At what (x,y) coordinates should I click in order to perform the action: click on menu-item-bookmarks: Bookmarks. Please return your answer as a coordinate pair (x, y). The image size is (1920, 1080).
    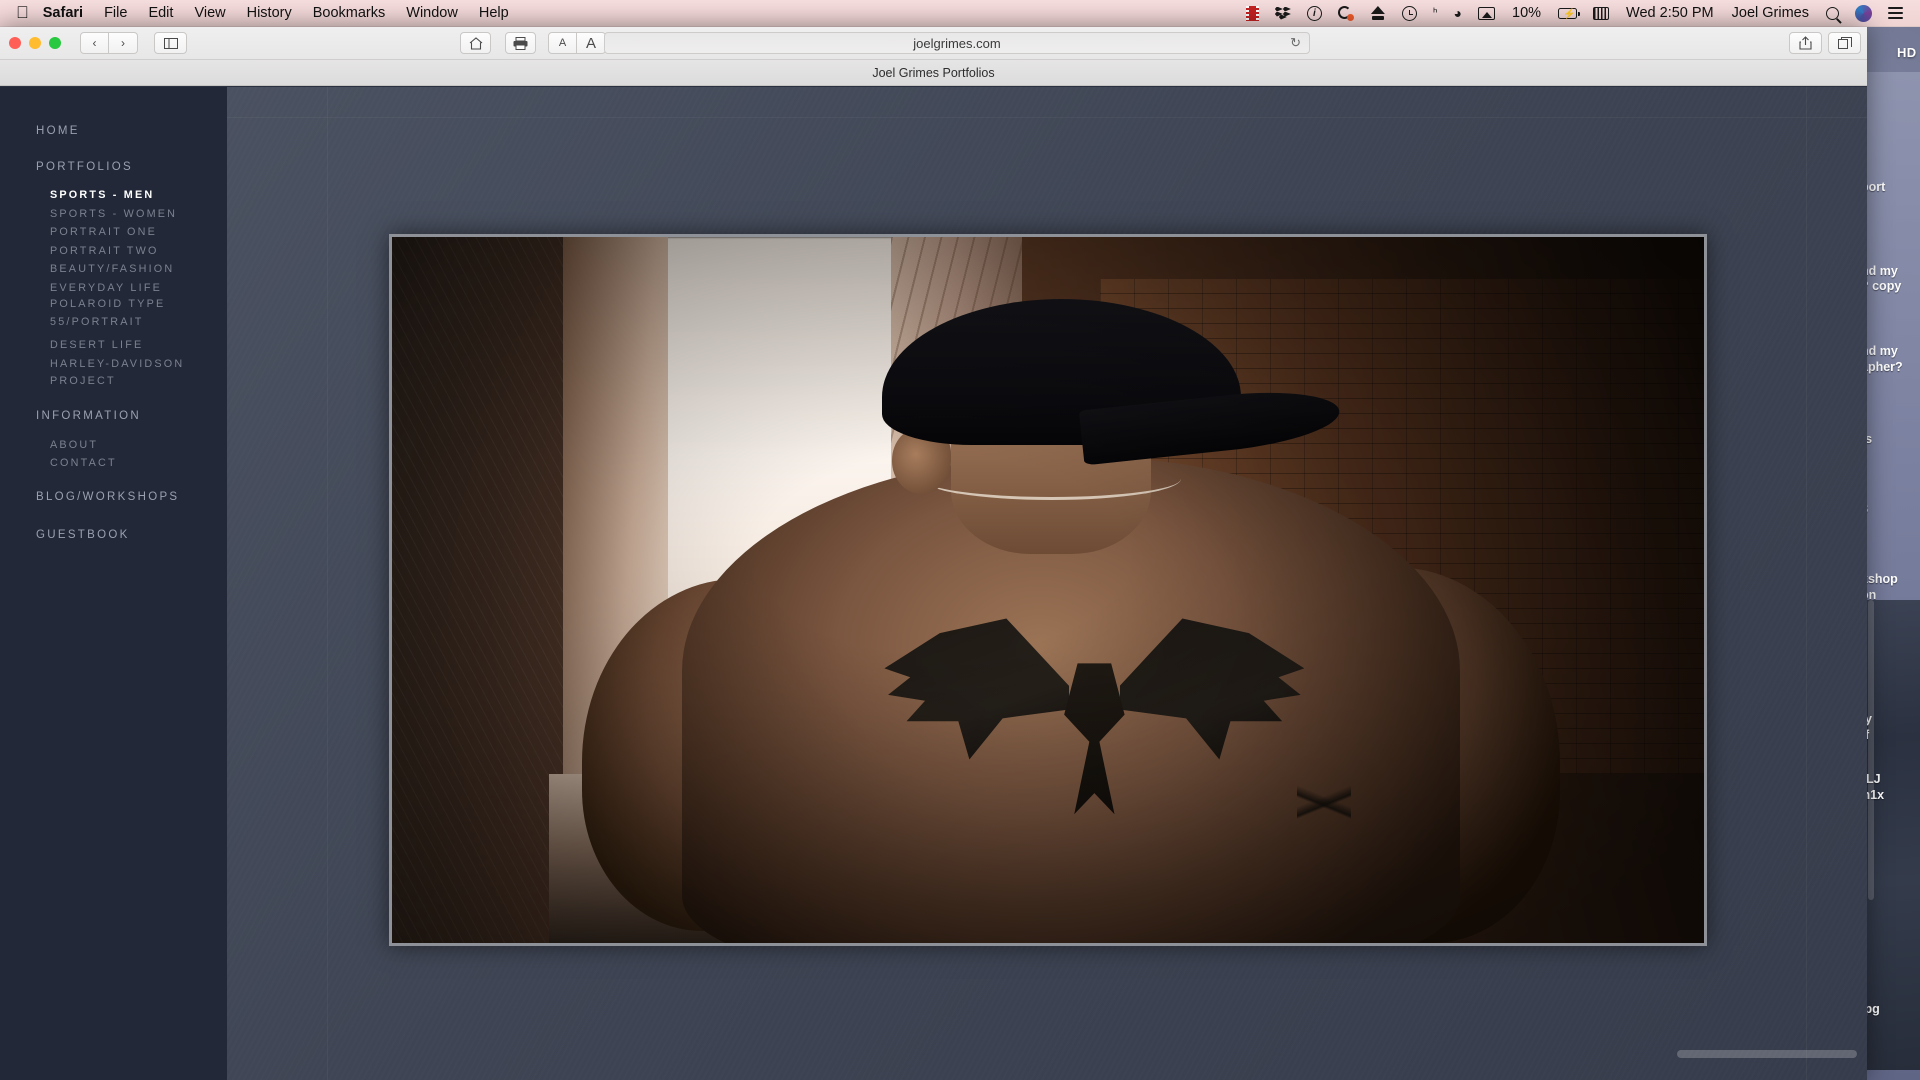
    Looking at the image, I should click on (349, 13).